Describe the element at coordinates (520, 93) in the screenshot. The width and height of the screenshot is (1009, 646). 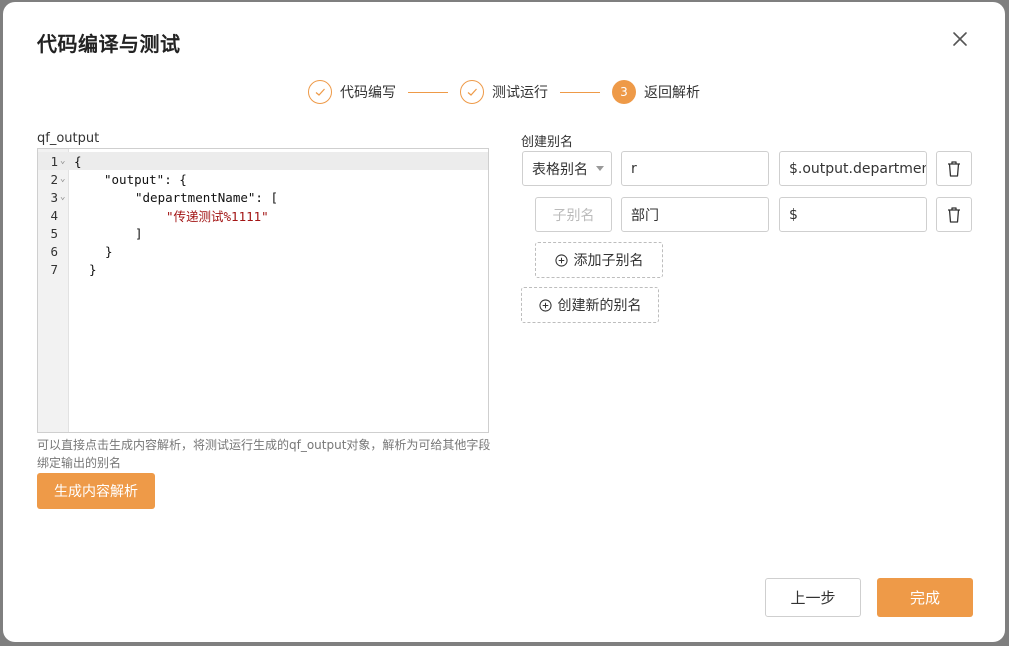
I see `step-label: 测试运行` at that location.